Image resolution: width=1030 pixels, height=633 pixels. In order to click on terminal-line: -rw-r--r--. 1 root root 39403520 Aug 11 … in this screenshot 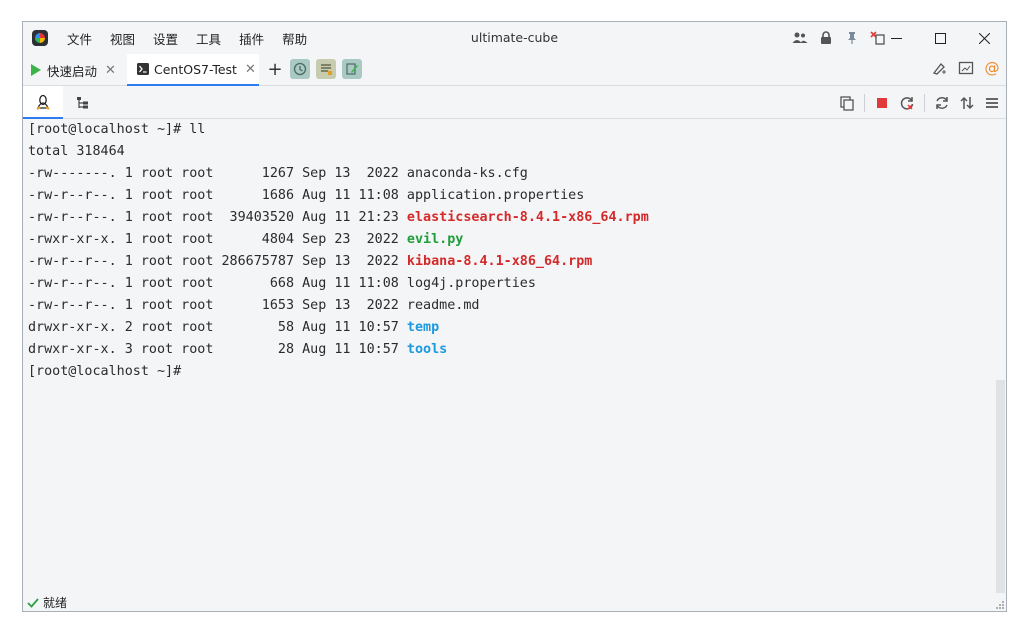, I will do `click(510, 218)`.